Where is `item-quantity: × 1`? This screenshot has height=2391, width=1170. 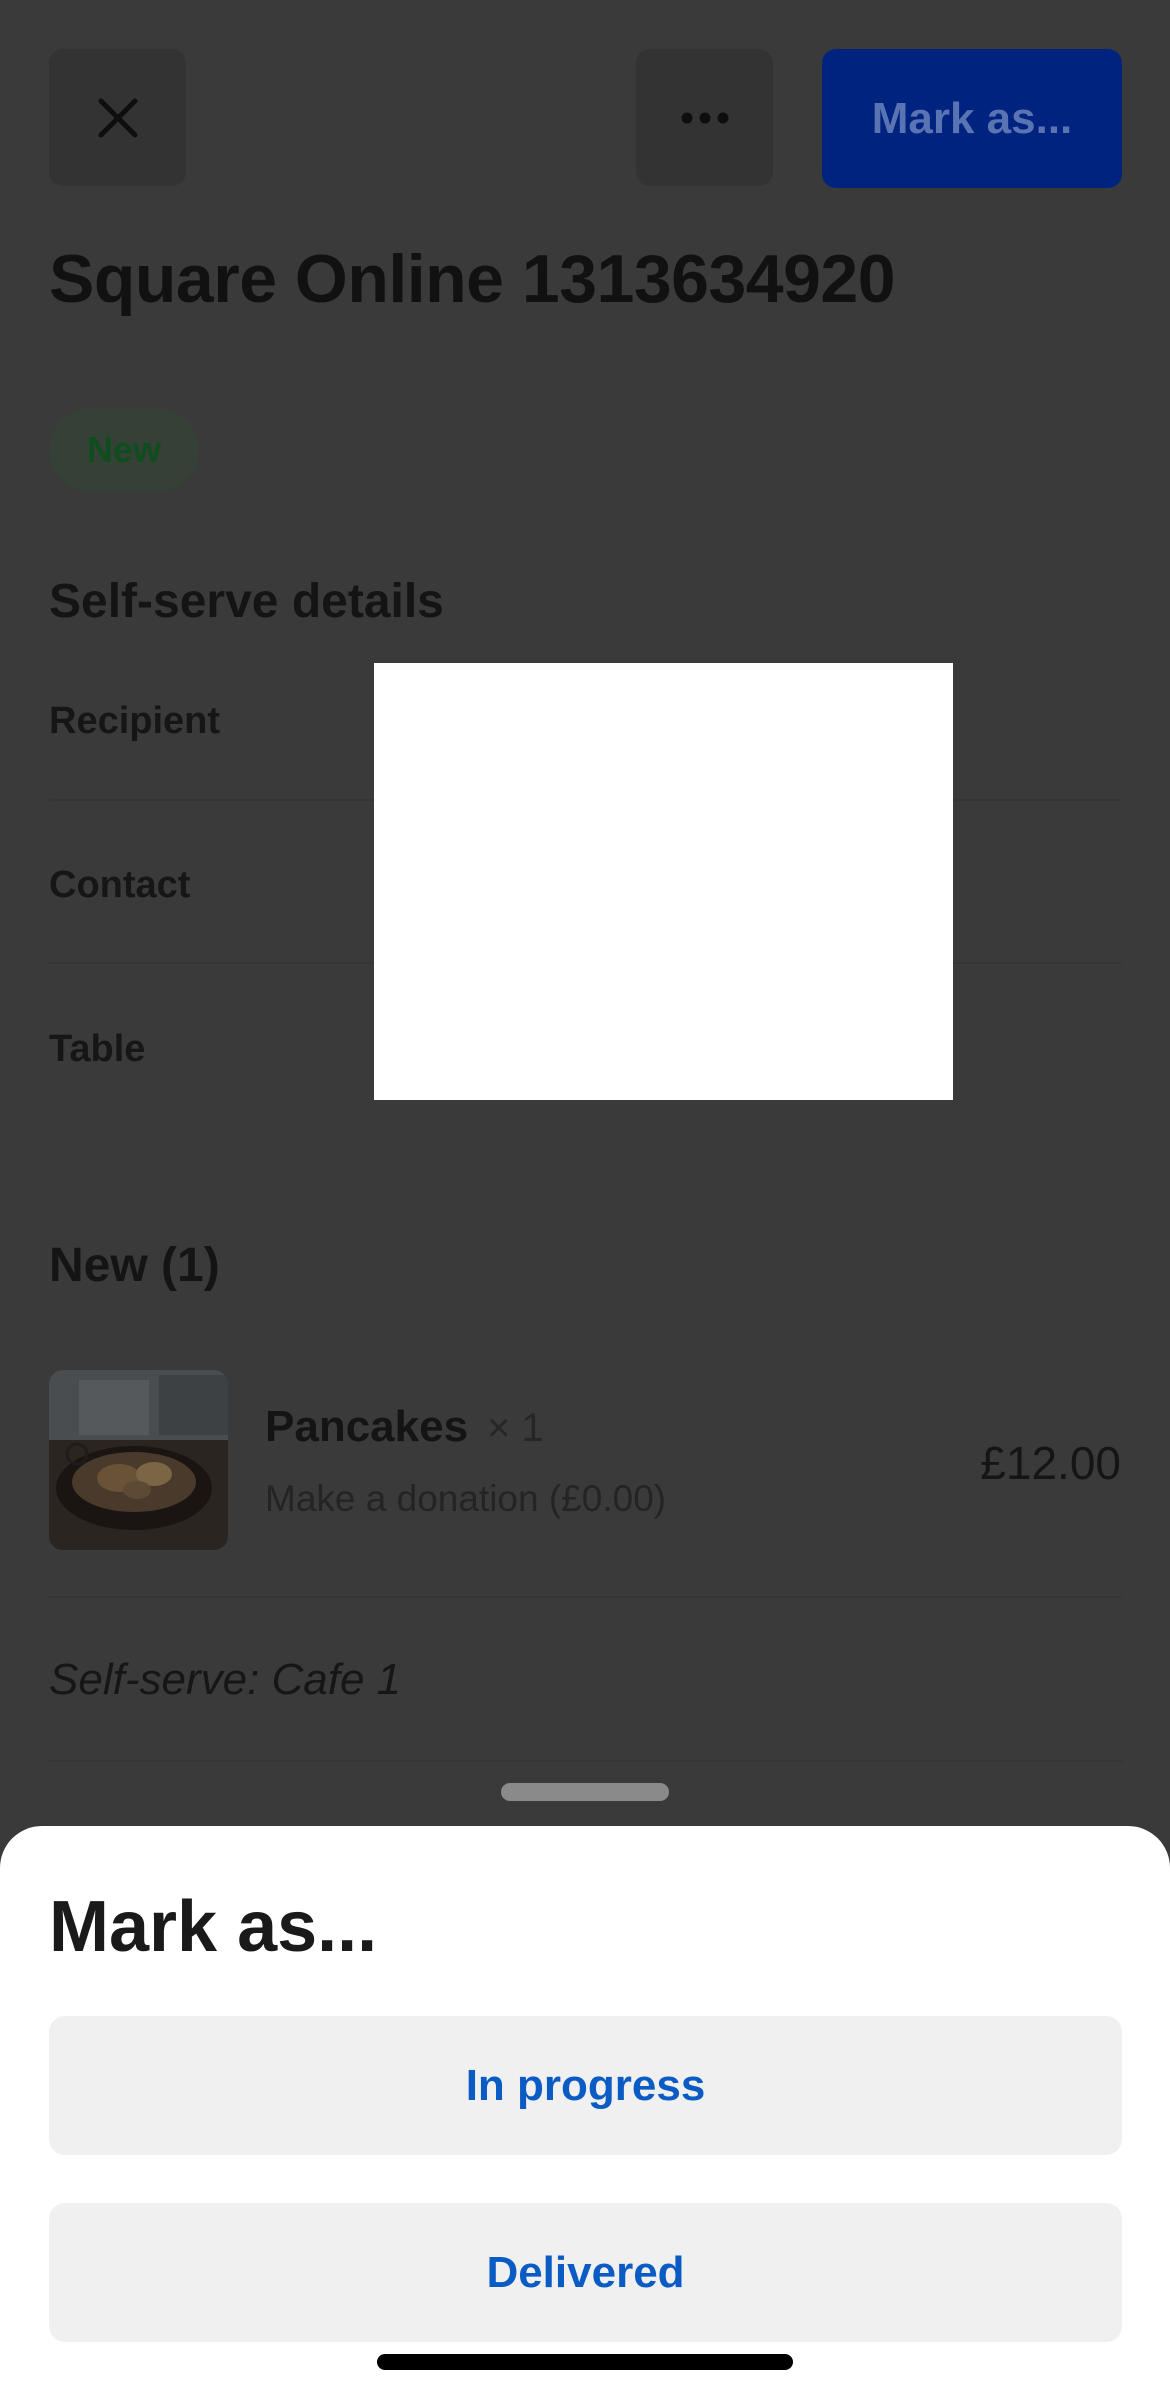
item-quantity: × 1 is located at coordinates (515, 1428).